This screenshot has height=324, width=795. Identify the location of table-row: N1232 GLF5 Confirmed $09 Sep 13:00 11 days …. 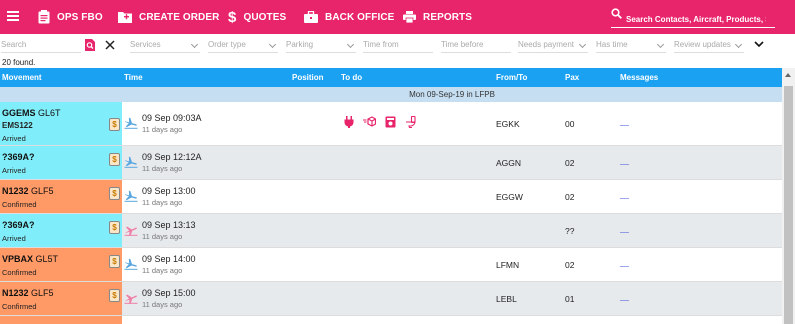
(391, 197).